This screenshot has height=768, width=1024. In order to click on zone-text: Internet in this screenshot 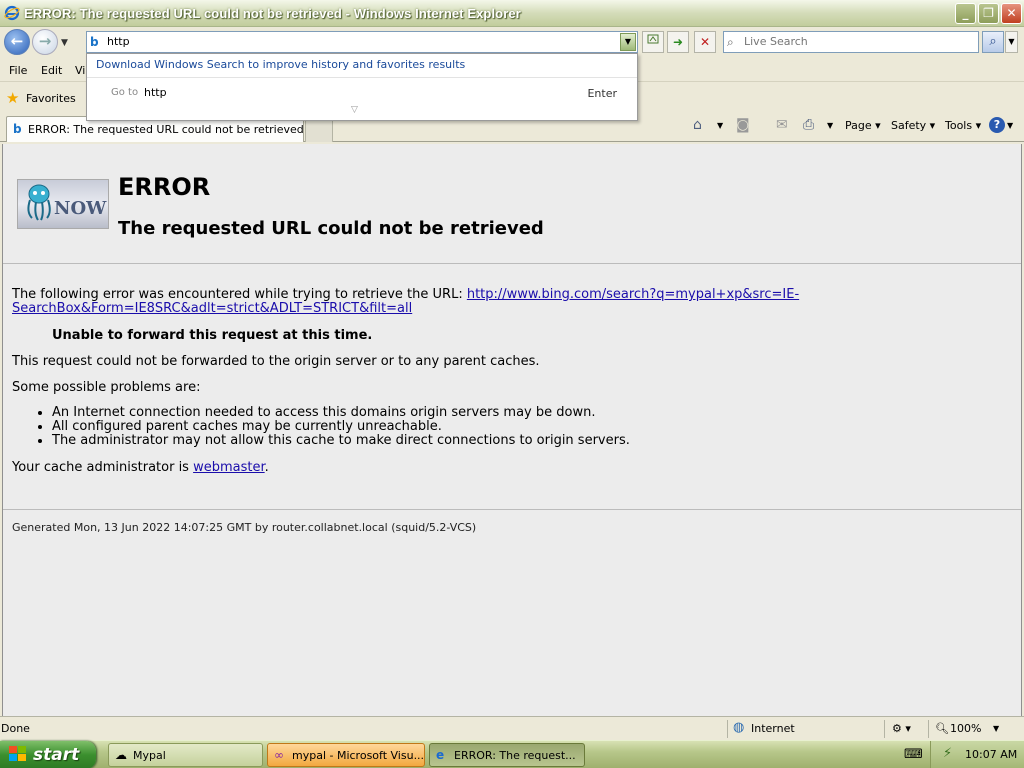, I will do `click(773, 728)`.